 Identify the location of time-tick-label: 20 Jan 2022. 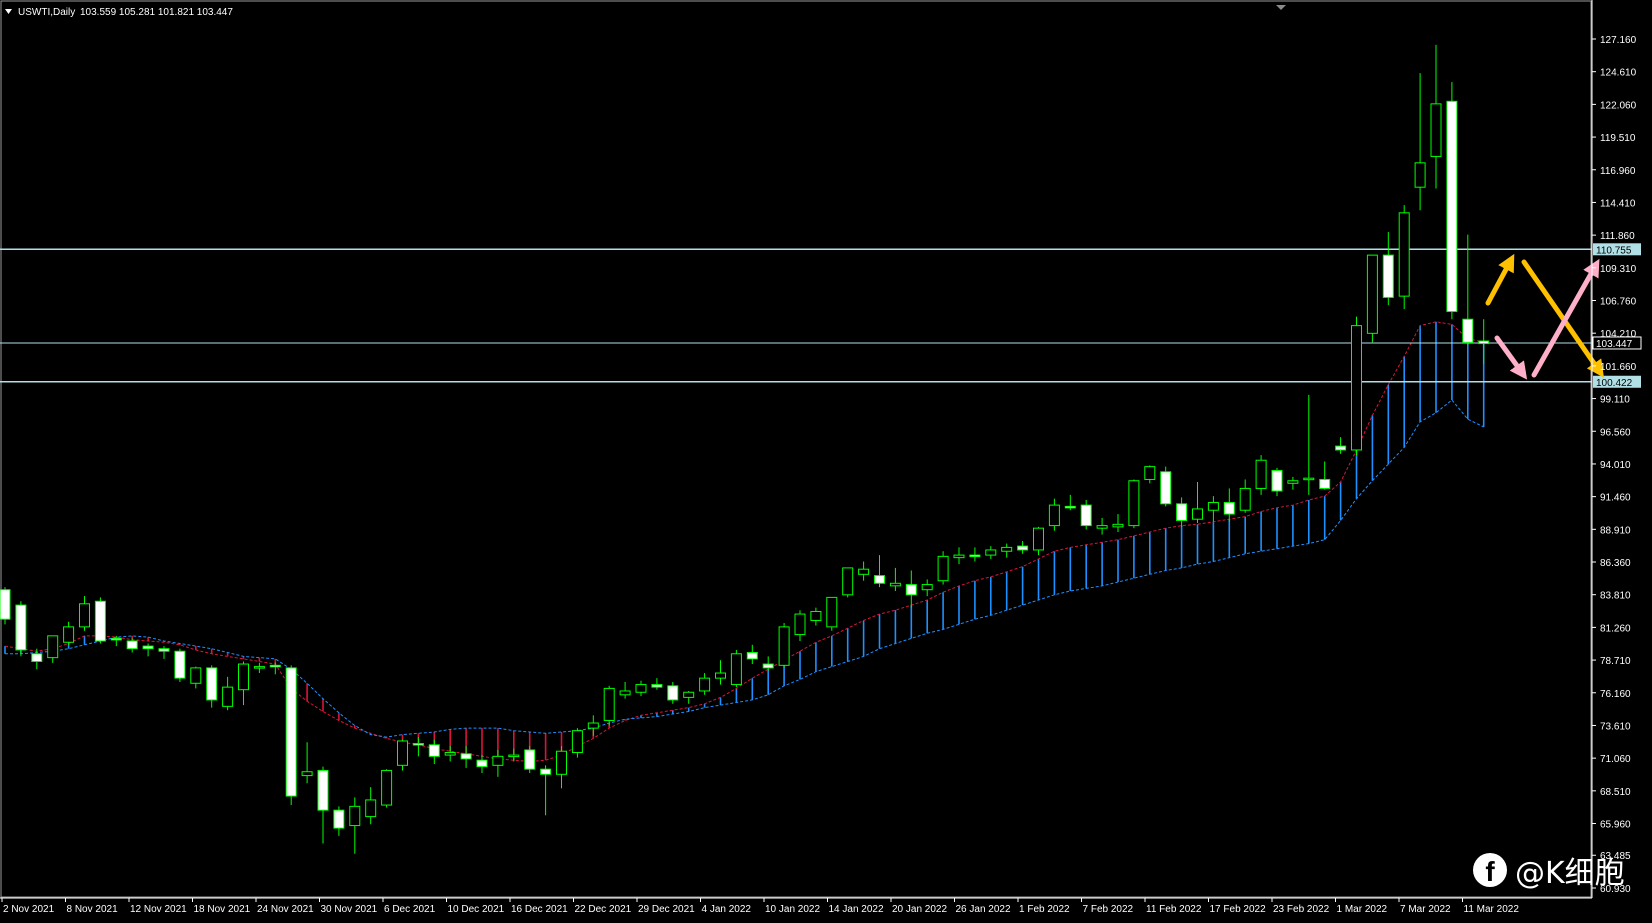
(919, 909).